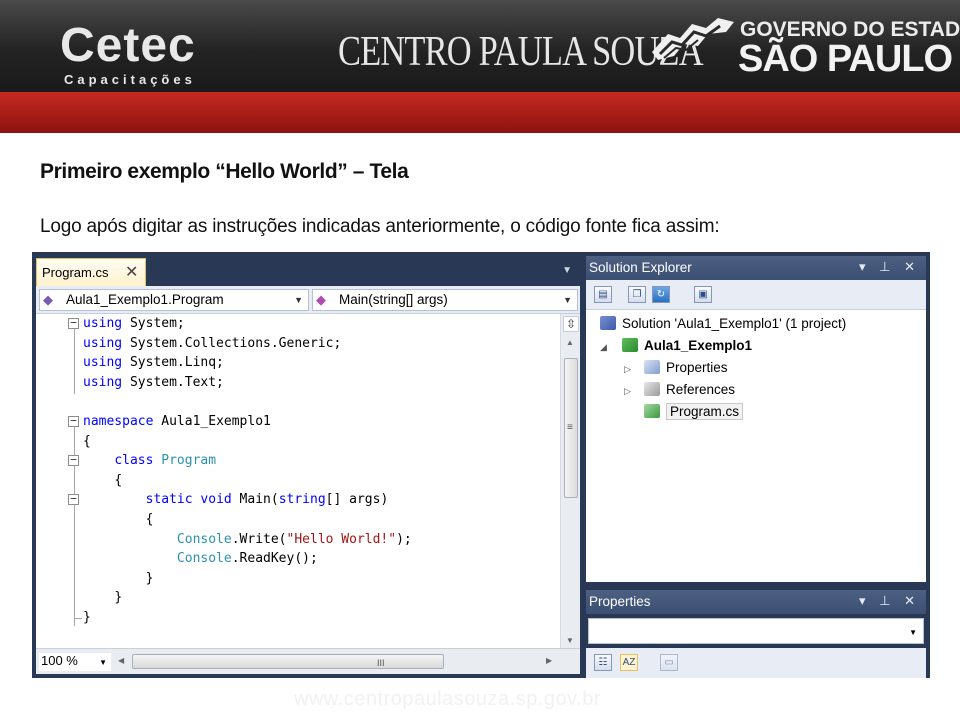 The image size is (960, 714). I want to click on code-line: using System.Text;, so click(153, 382).